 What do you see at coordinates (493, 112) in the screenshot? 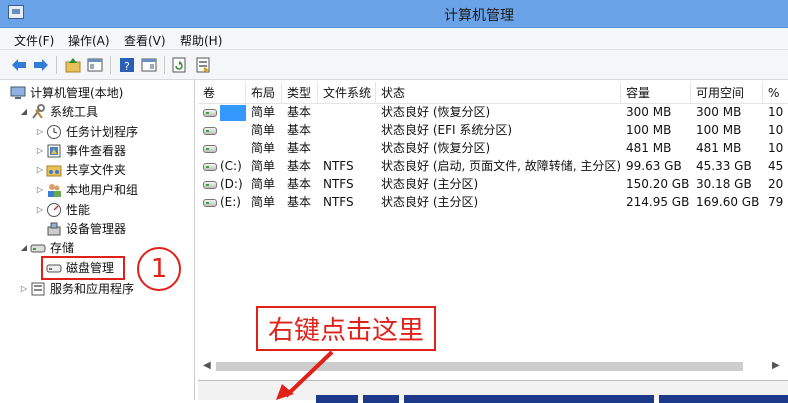
I see `table-row: 简单 基本 状态良好 (恢复分区) 300 MB 300 MB 10` at bounding box center [493, 112].